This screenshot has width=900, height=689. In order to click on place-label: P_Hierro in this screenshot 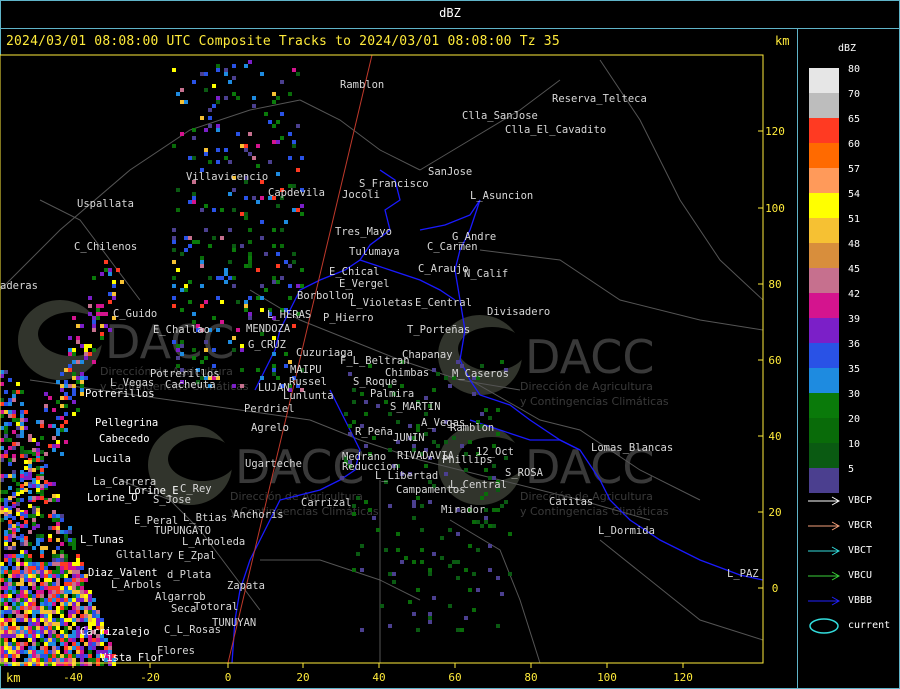, I will do `click(348, 318)`.